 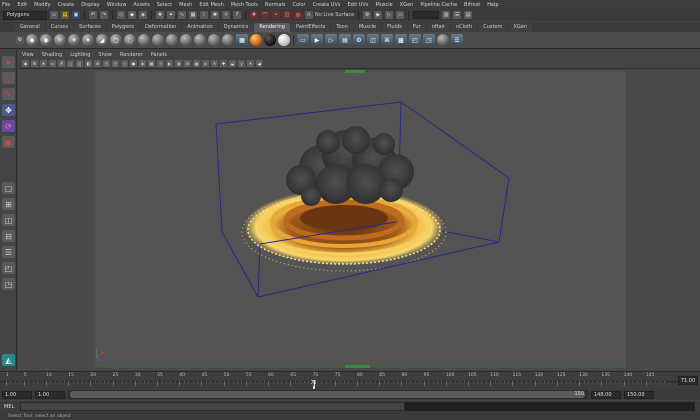 What do you see at coordinates (438, 5) in the screenshot?
I see `menu-pipeline-cache: Pipeline Cache` at bounding box center [438, 5].